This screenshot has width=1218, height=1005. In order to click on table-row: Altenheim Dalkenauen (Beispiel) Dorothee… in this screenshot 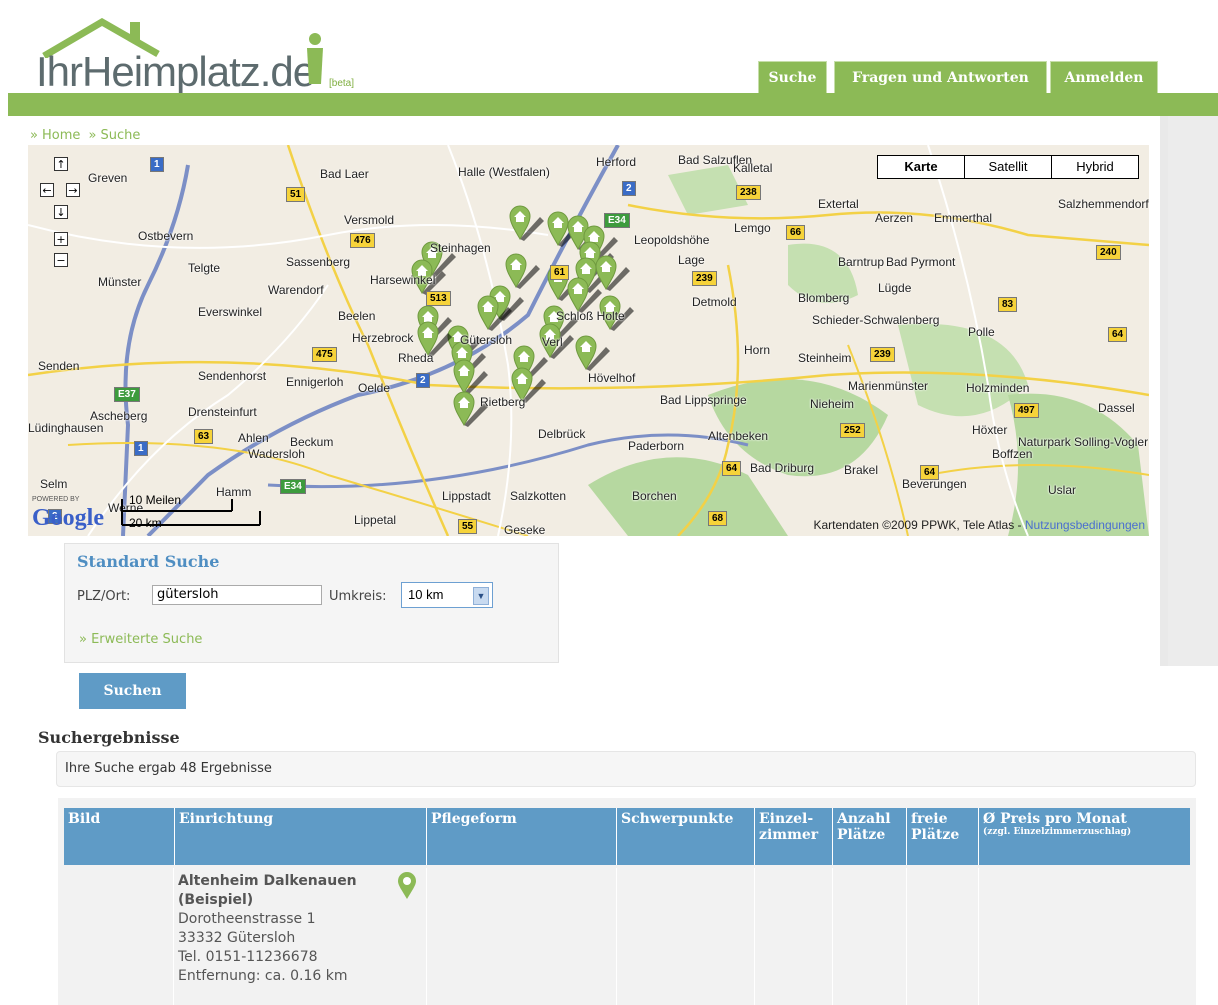, I will do `click(299, 936)`.